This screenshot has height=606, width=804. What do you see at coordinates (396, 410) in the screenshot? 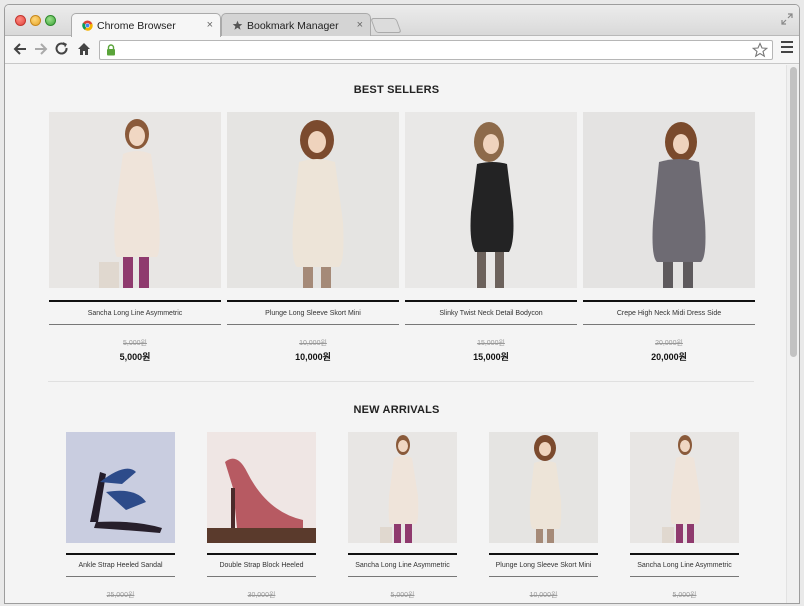
I see `new-arrivals-title: NEW ARRIVALS` at bounding box center [396, 410].